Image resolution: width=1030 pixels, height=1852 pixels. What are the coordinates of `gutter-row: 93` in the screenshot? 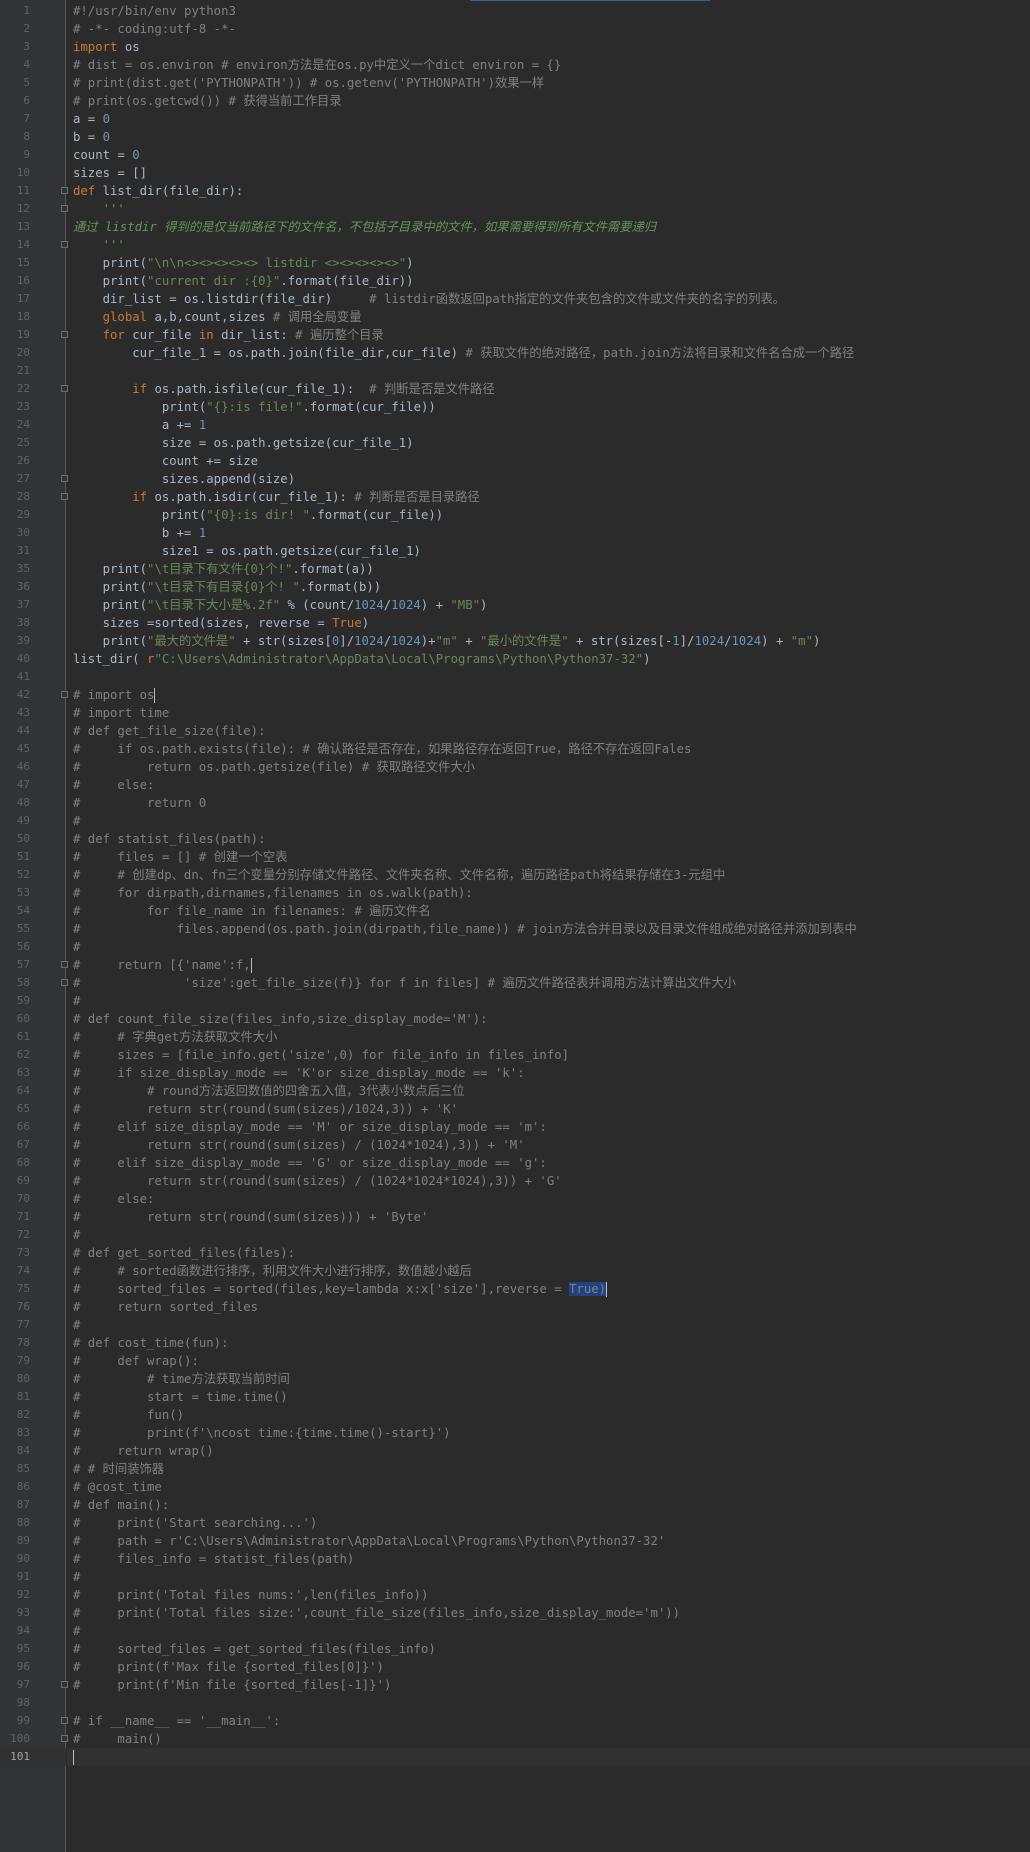 It's located at (33, 1613).